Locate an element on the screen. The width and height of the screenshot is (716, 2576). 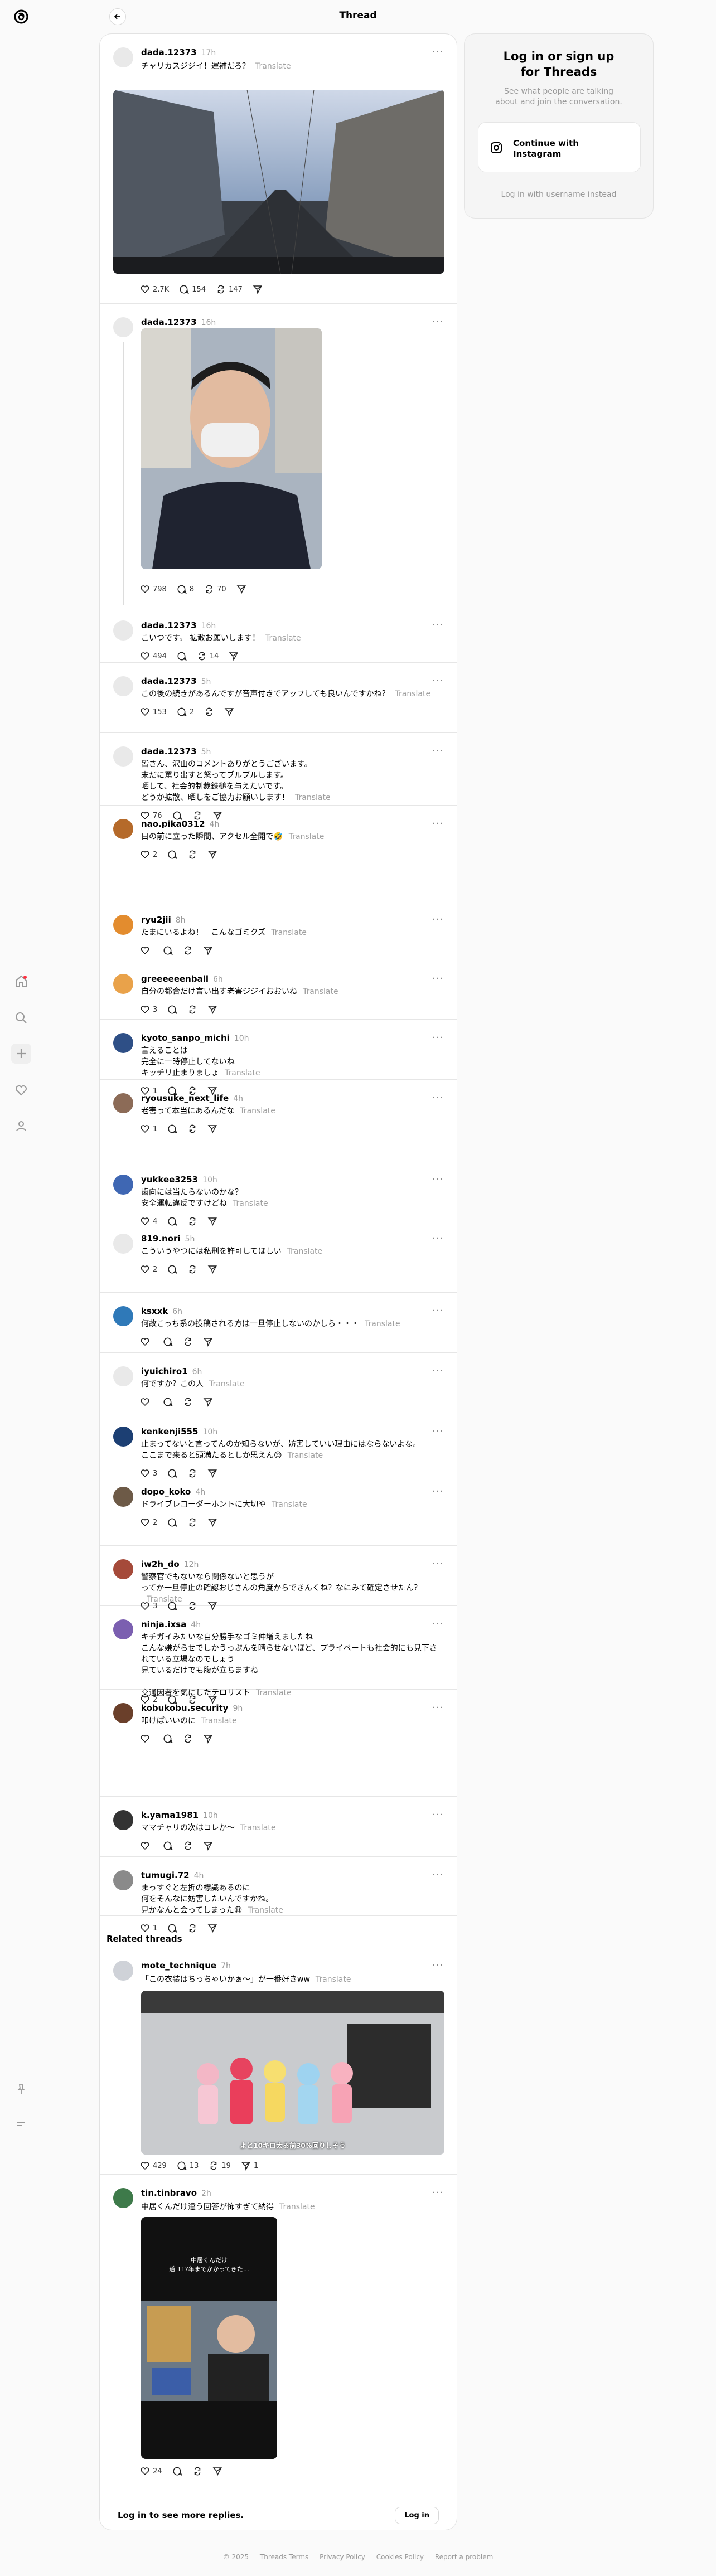
like-button: 2.7K is located at coordinates (154, 289).